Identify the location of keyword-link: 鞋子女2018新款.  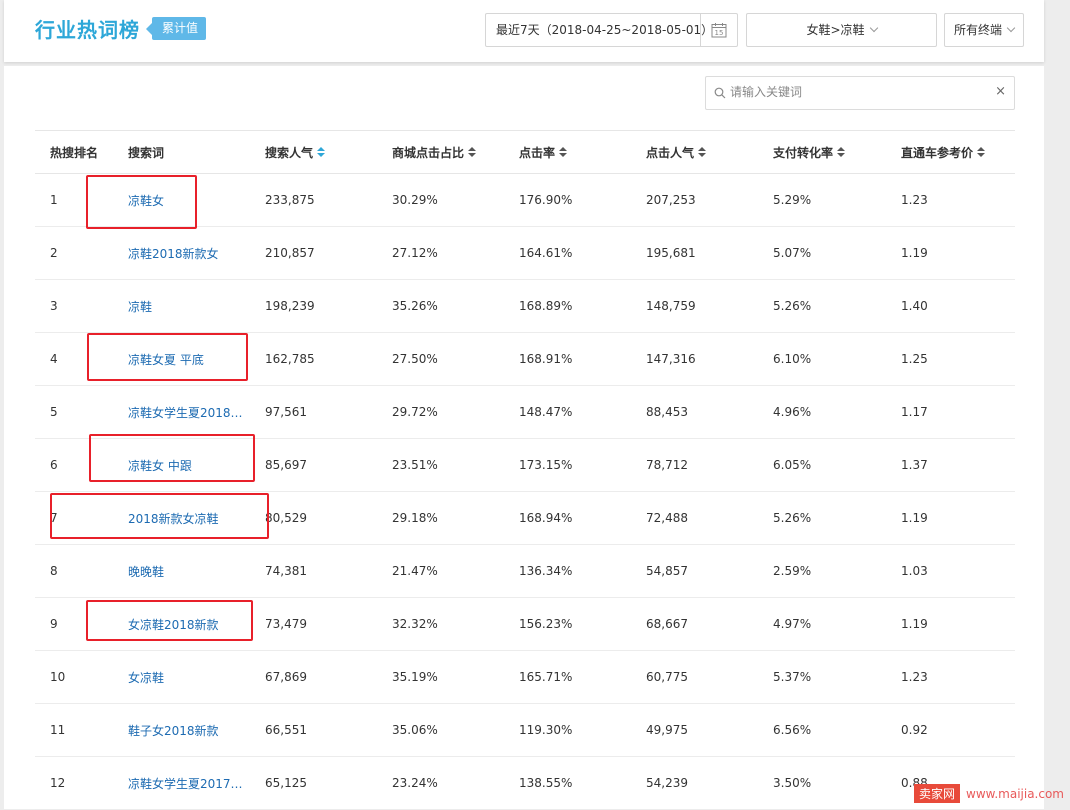
(181, 730).